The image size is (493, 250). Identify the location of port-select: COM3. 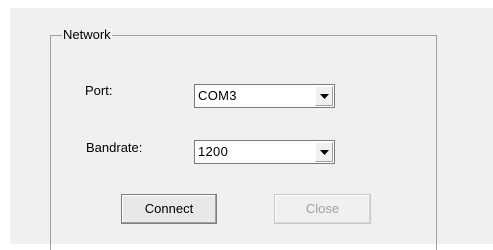
(264, 96).